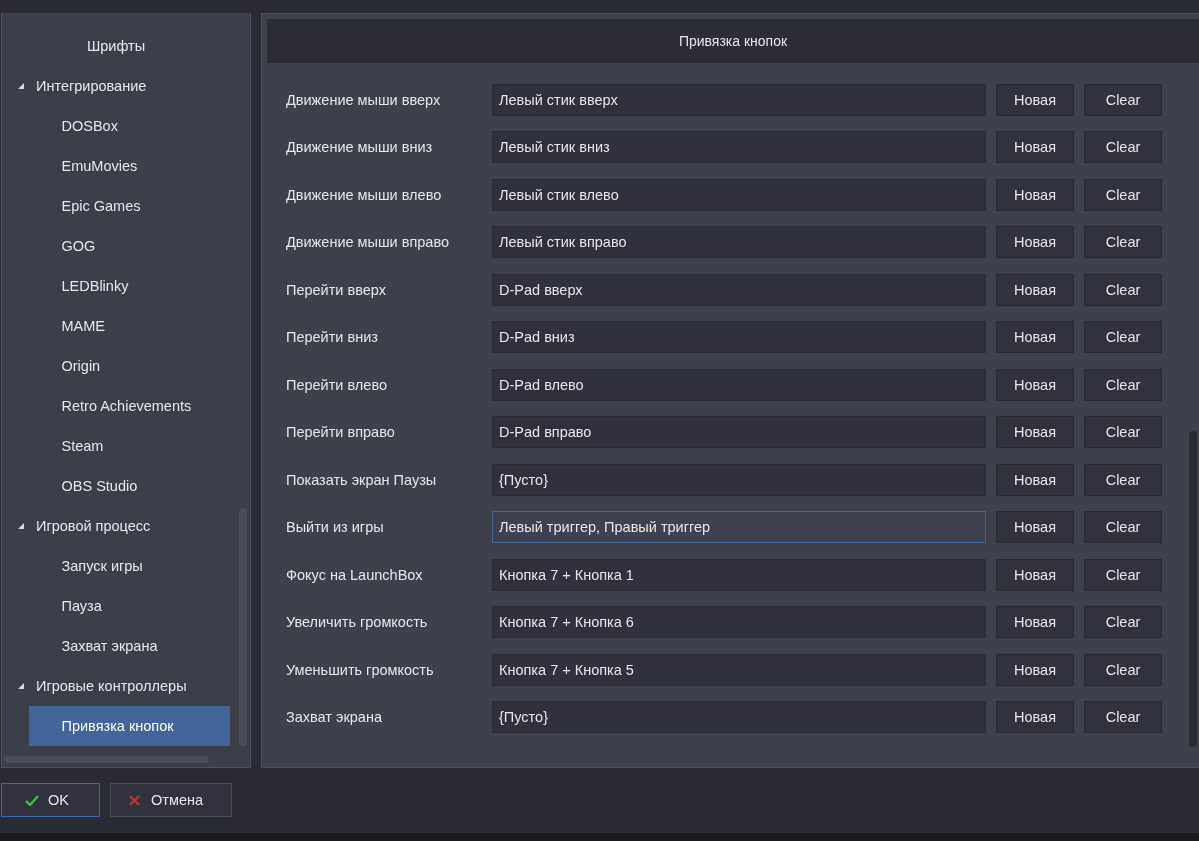 The height and width of the screenshot is (841, 1199). Describe the element at coordinates (171, 800) in the screenshot. I see `cancel-button: Отмена` at that location.